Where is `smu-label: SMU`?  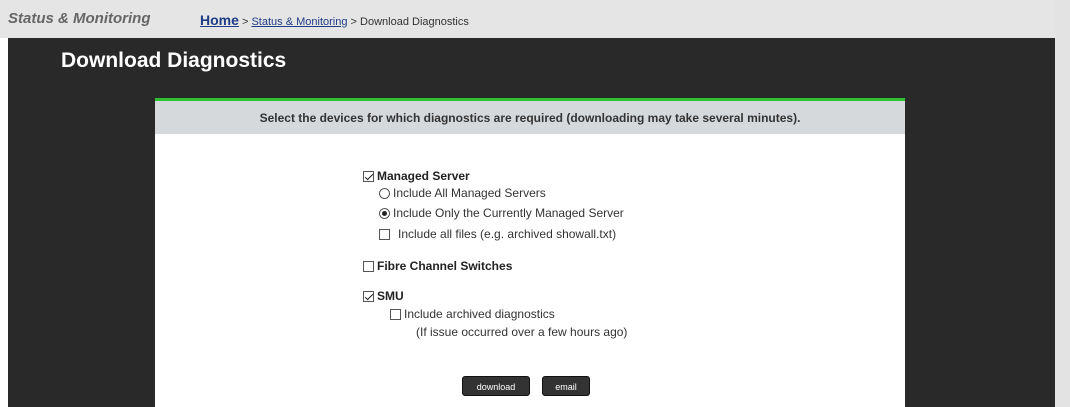
smu-label: SMU is located at coordinates (390, 296).